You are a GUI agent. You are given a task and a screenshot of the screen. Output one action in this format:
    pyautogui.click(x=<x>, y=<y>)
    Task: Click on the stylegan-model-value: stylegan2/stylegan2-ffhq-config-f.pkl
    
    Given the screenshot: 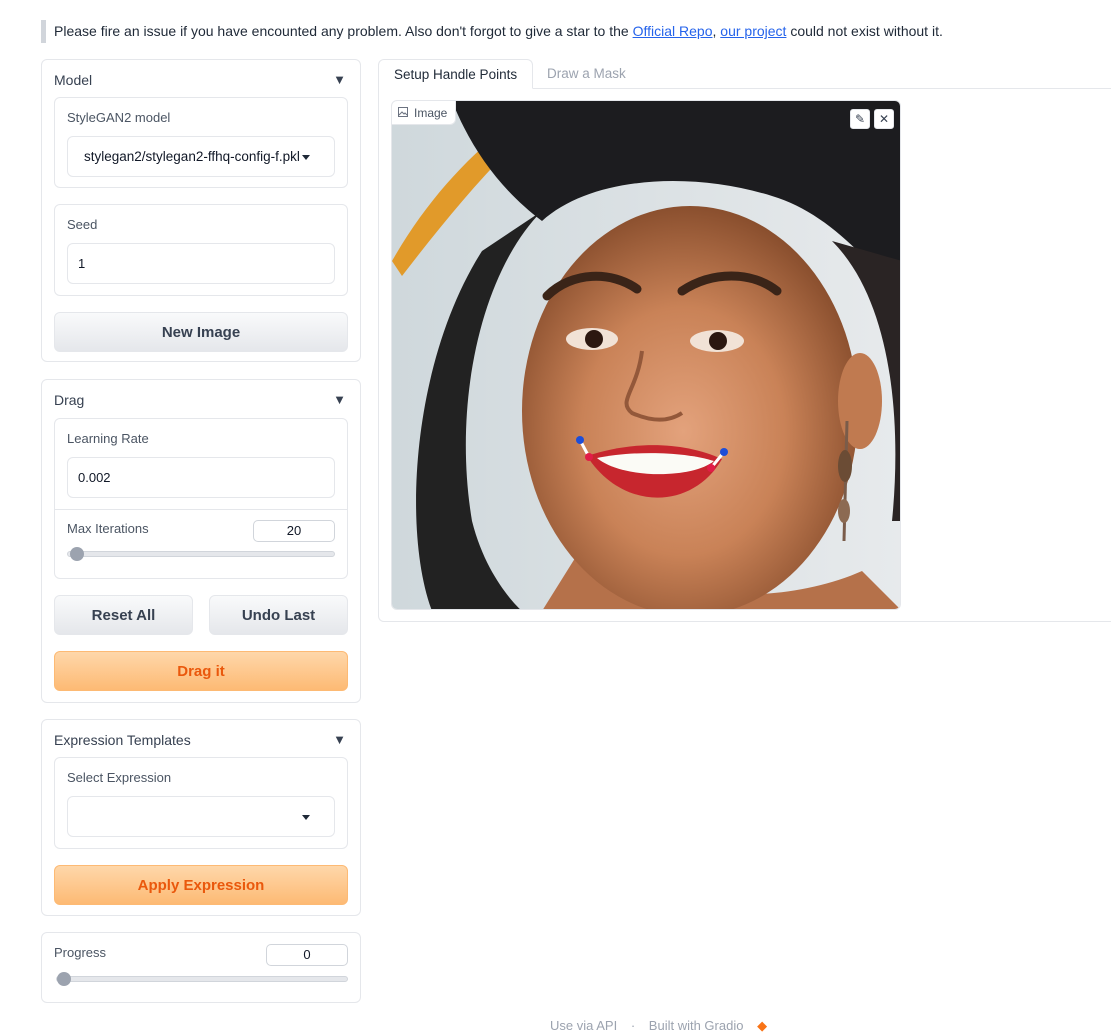 What is the action you would take?
    pyautogui.click(x=192, y=156)
    